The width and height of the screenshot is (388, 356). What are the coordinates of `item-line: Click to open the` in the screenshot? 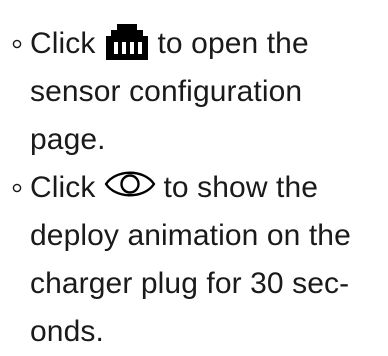 It's located at (209, 44).